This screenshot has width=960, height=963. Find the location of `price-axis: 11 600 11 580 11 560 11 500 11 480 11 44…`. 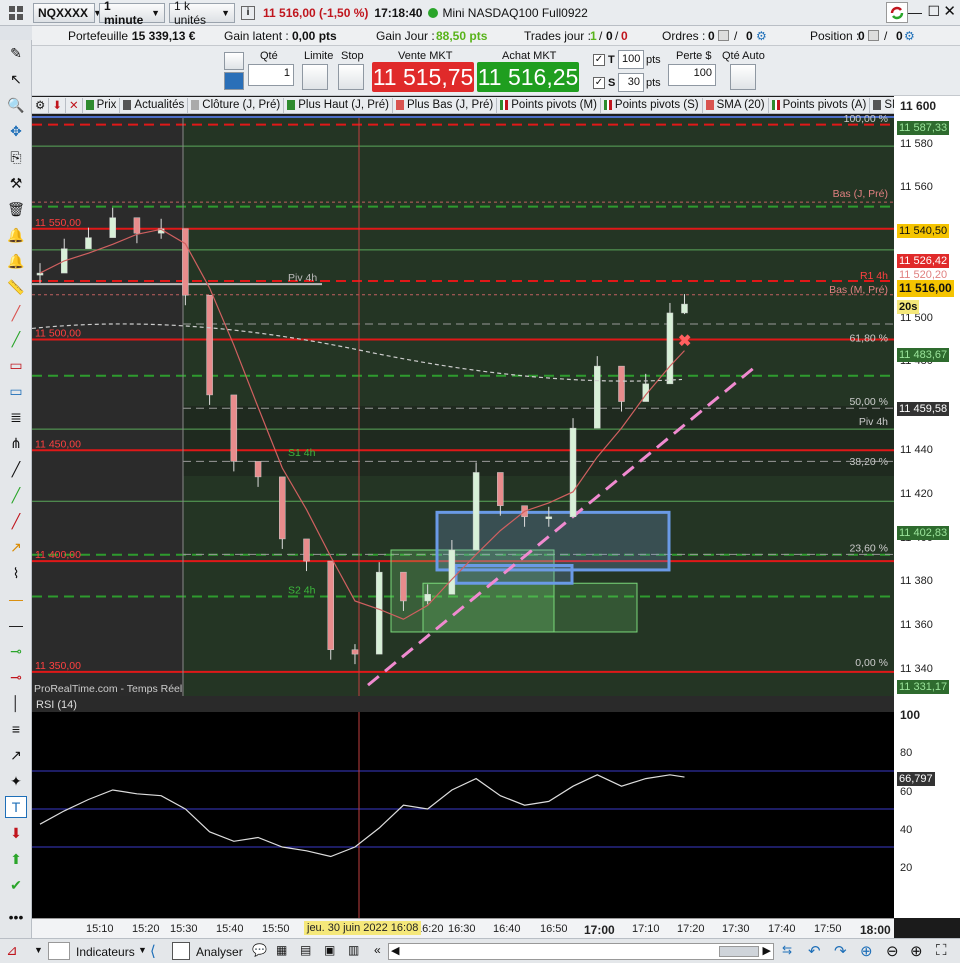

price-axis: 11 600 11 580 11 560 11 500 11 480 11 44… is located at coordinates (927, 396).